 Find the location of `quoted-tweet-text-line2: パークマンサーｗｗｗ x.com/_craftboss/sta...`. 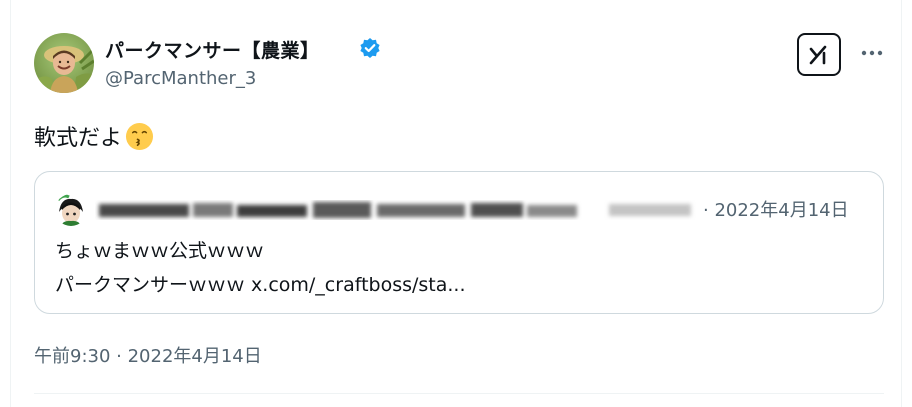

quoted-tweet-text-line2: パークマンサーｗｗｗ x.com/_craftboss/sta... is located at coordinates (260, 283).